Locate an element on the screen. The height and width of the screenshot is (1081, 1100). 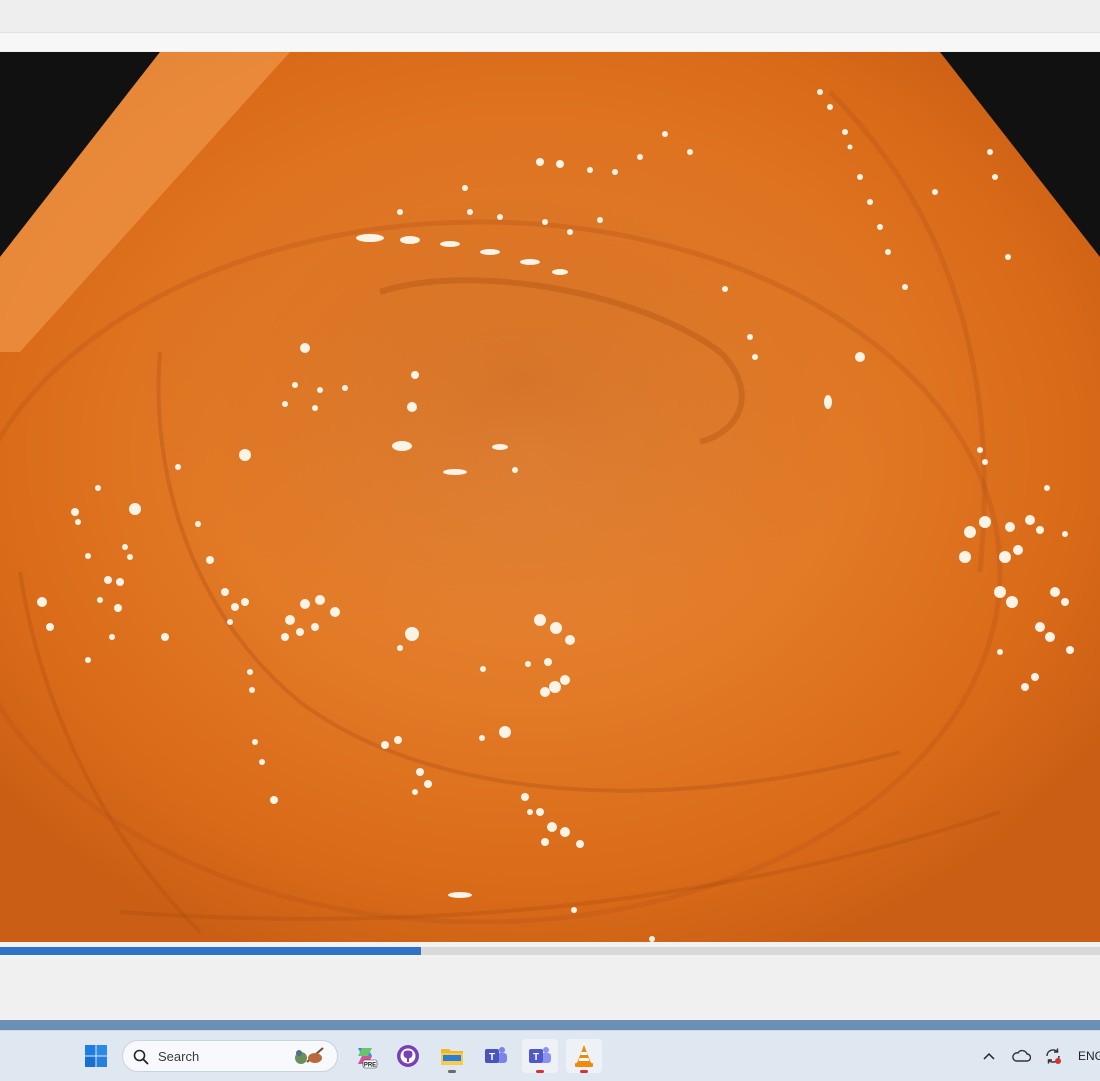
copilot-pre-icon: PRE is located at coordinates (365, 1056).